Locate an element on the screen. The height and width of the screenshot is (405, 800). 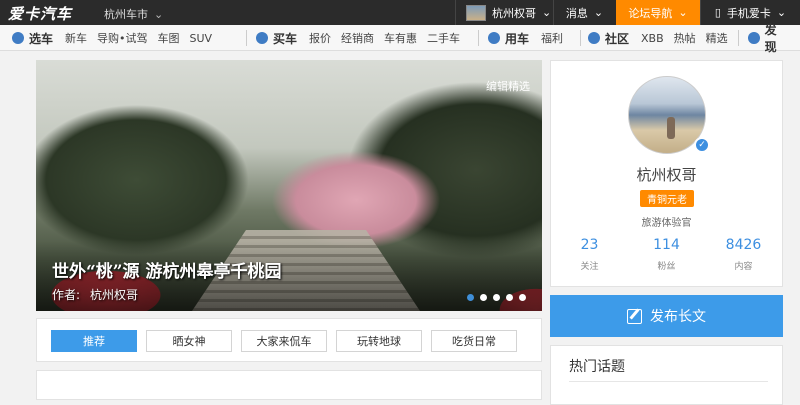
nav-group-community: 社区 XBB 热帖 精选 is located at coordinates (663, 38).